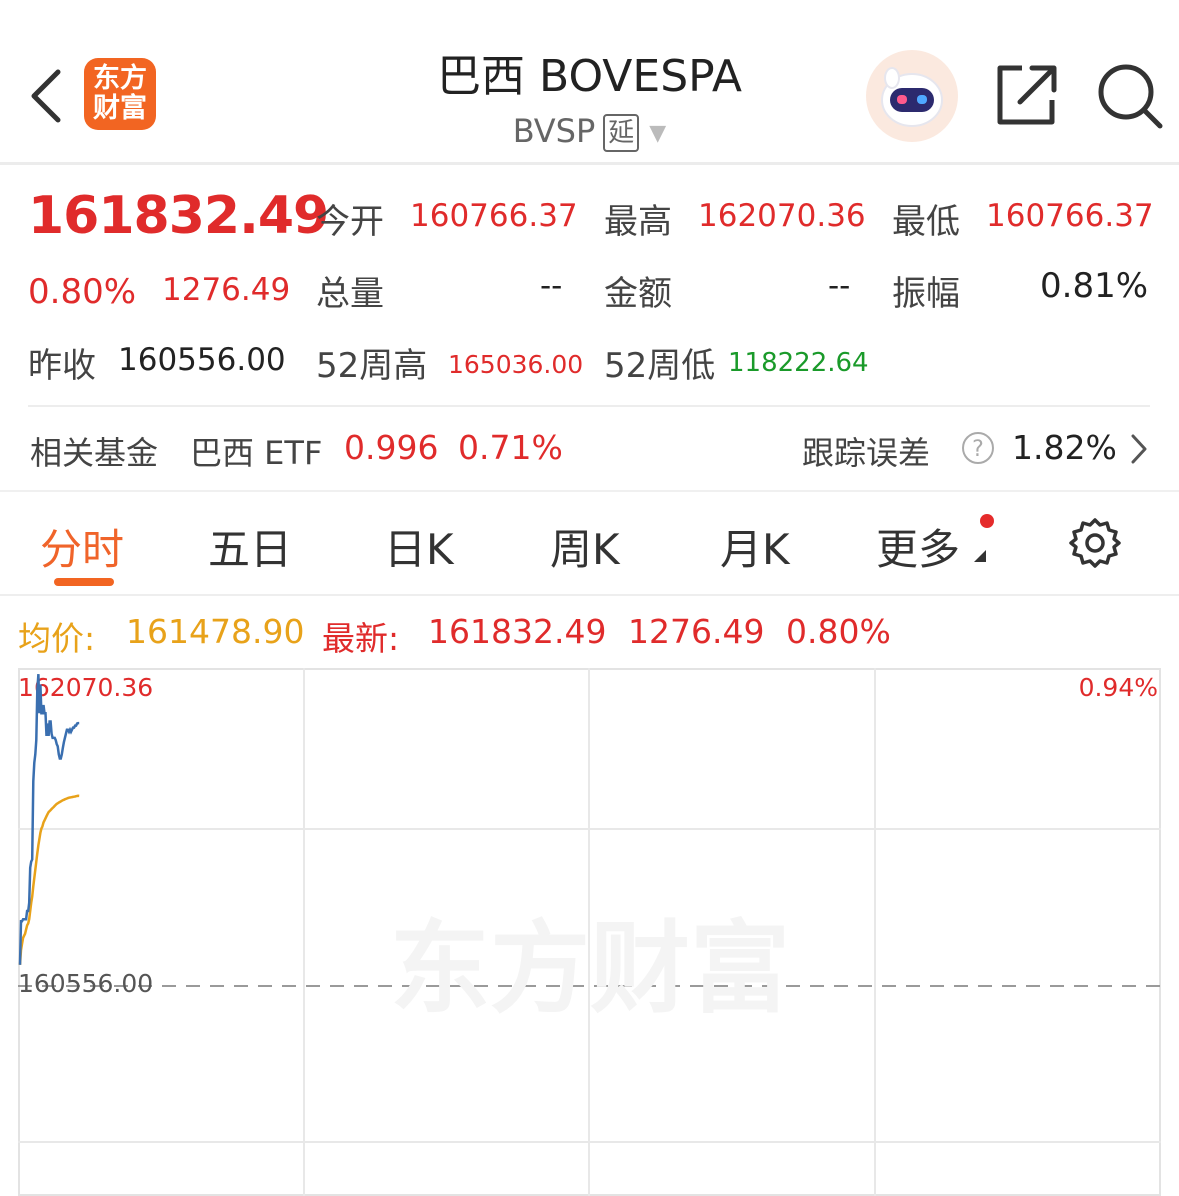 Image resolution: width=1179 pixels, height=1196 pixels. What do you see at coordinates (178, 216) in the screenshot?
I see `current-price: 161832.49` at bounding box center [178, 216].